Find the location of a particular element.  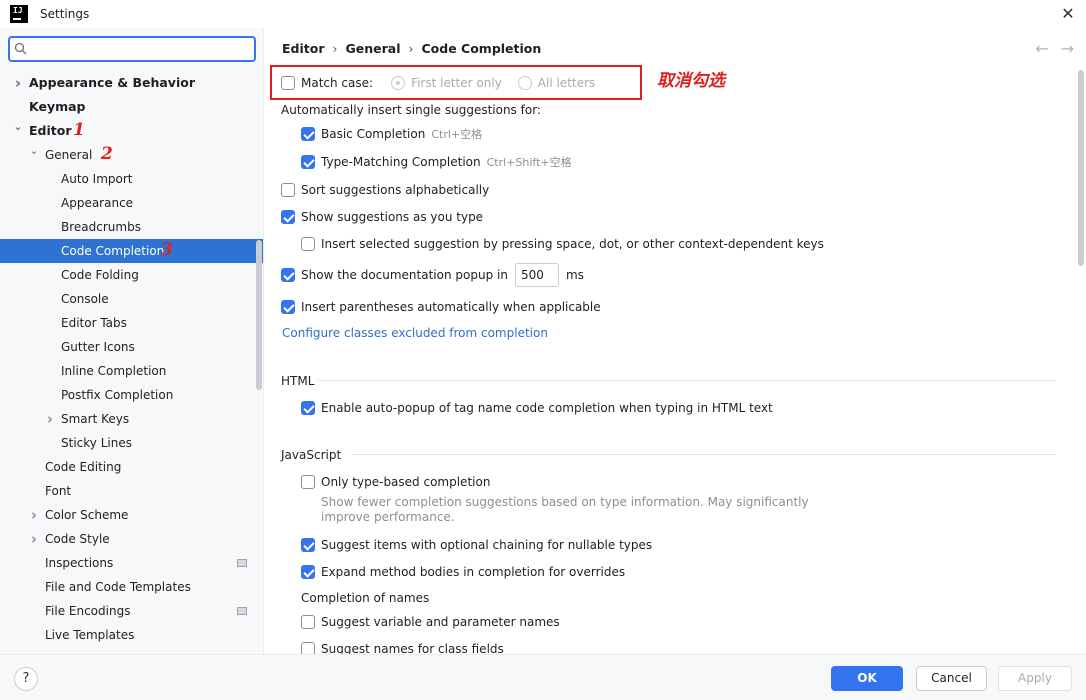

settings-search-box is located at coordinates (132, 49).